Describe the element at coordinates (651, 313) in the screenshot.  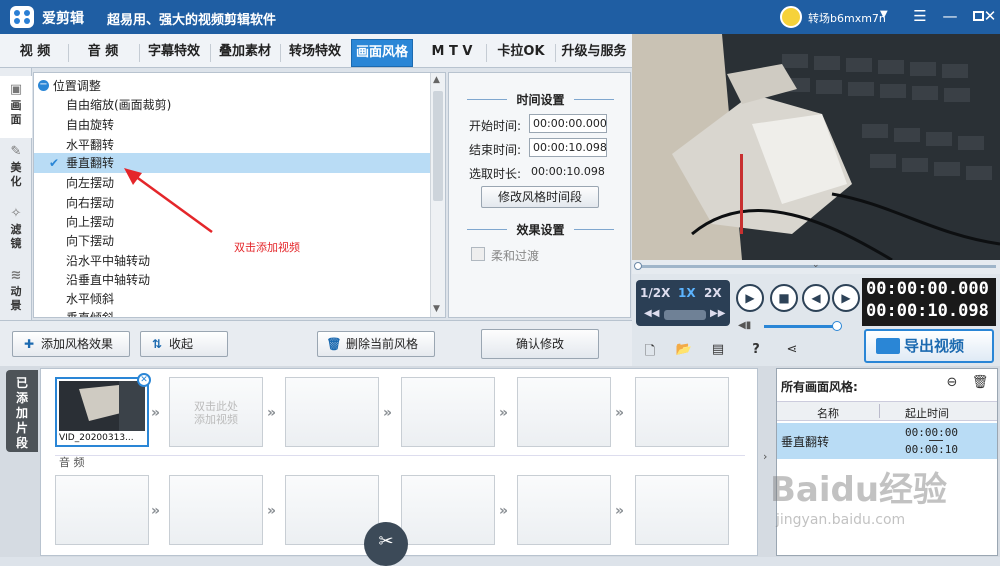
I see `rewind-icon: ◀◀` at that location.